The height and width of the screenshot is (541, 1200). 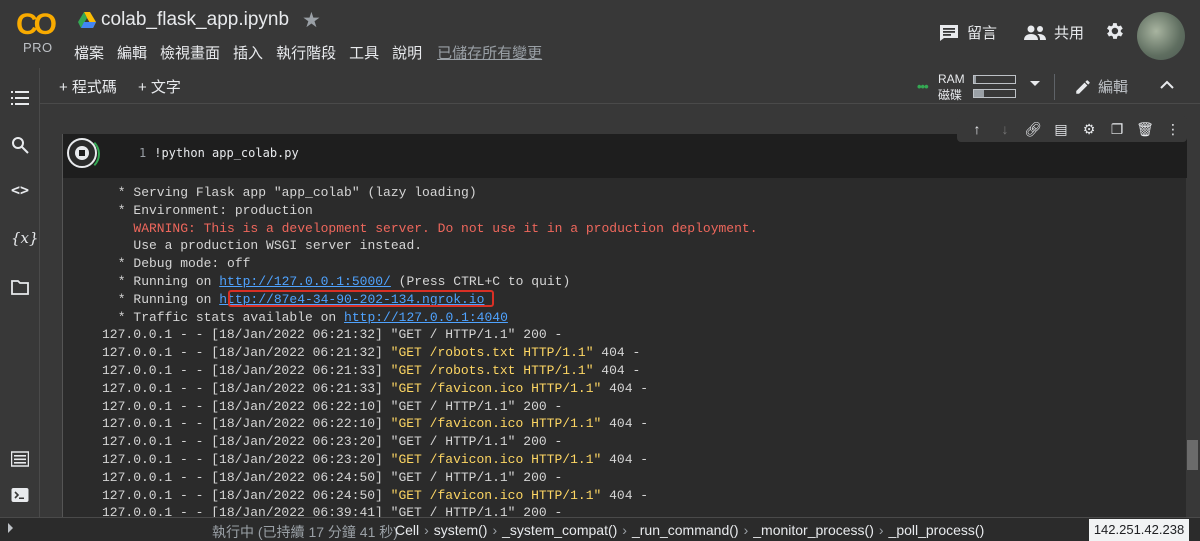 What do you see at coordinates (496, 495) in the screenshot?
I see `log-request: "GET /favicon.ico HTTP/1.1"` at bounding box center [496, 495].